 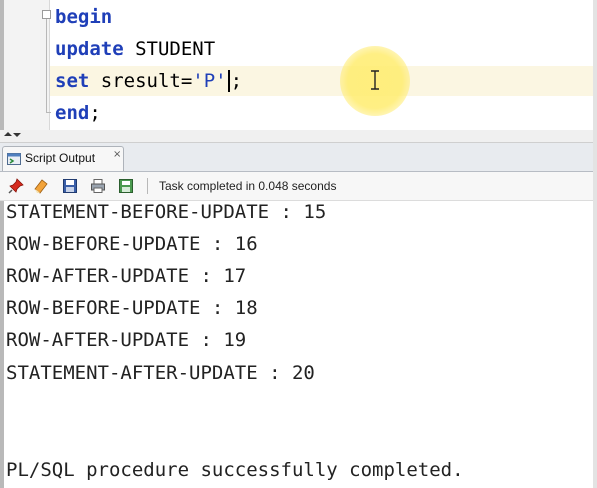 What do you see at coordinates (14, 159) in the screenshot?
I see `script-output-icon` at bounding box center [14, 159].